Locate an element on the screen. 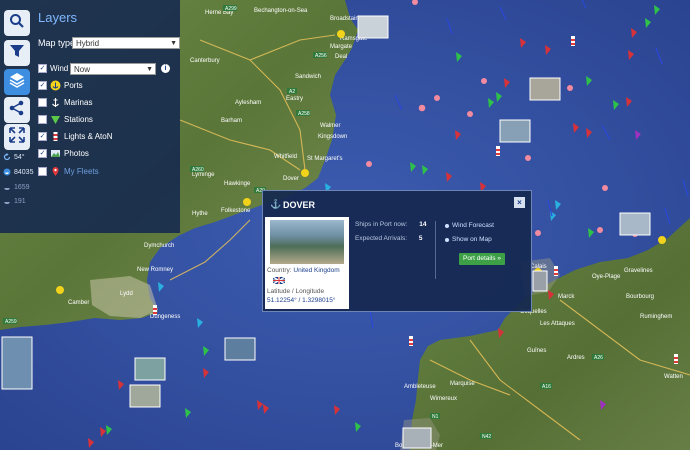 Image resolution: width=690 pixels, height=450 pixels. place-label: Ambleteuse is located at coordinates (420, 387).